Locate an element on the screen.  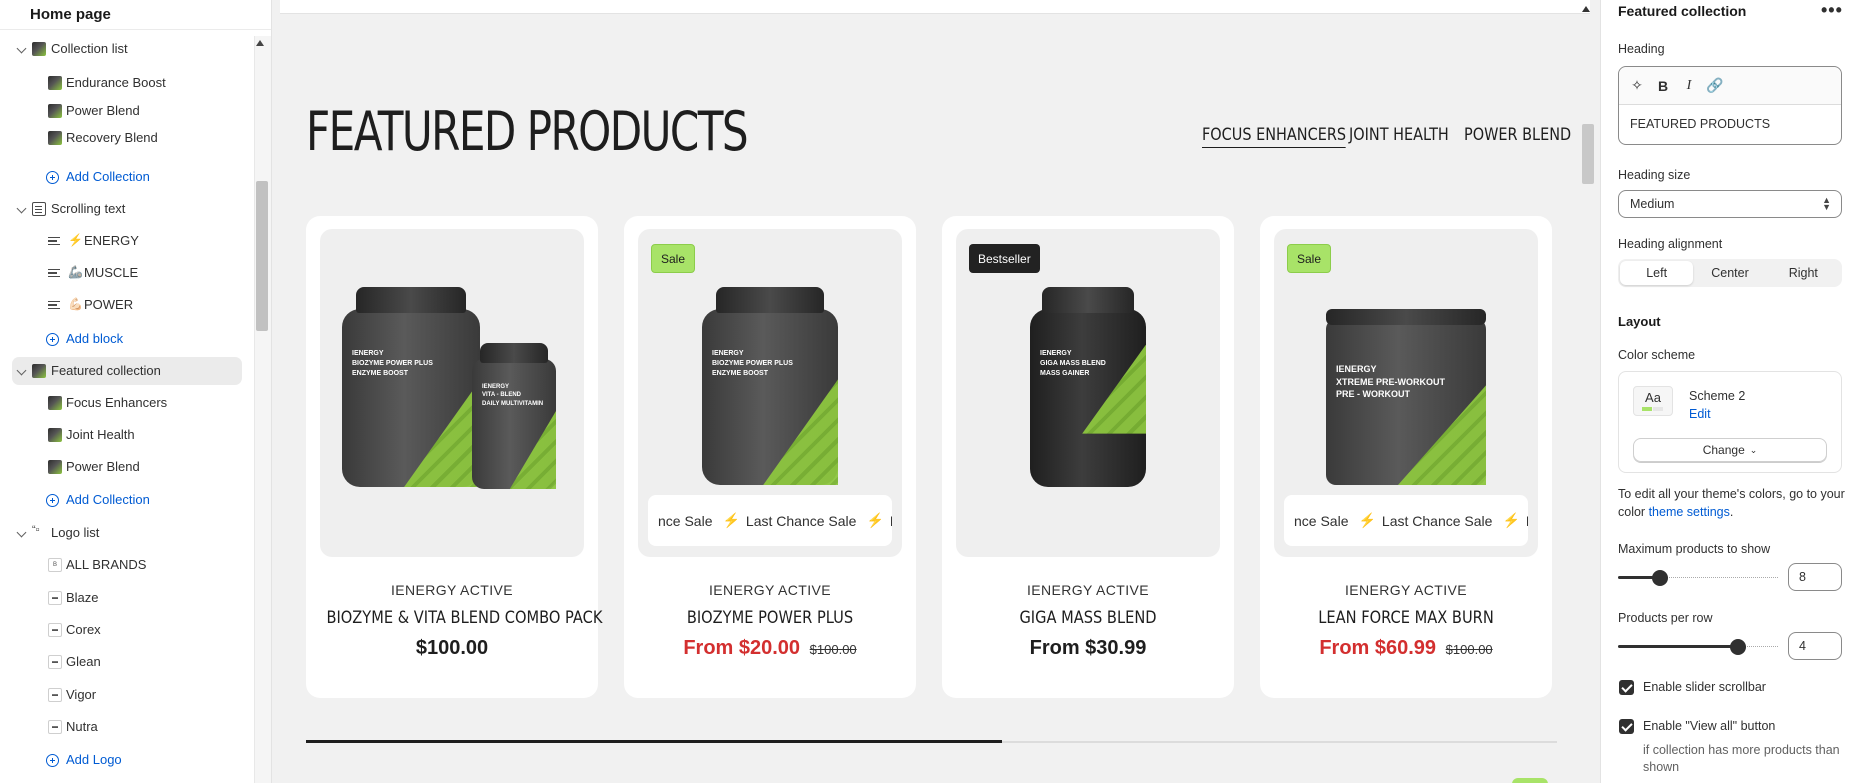
text-lines-icon is located at coordinates (55, 273).